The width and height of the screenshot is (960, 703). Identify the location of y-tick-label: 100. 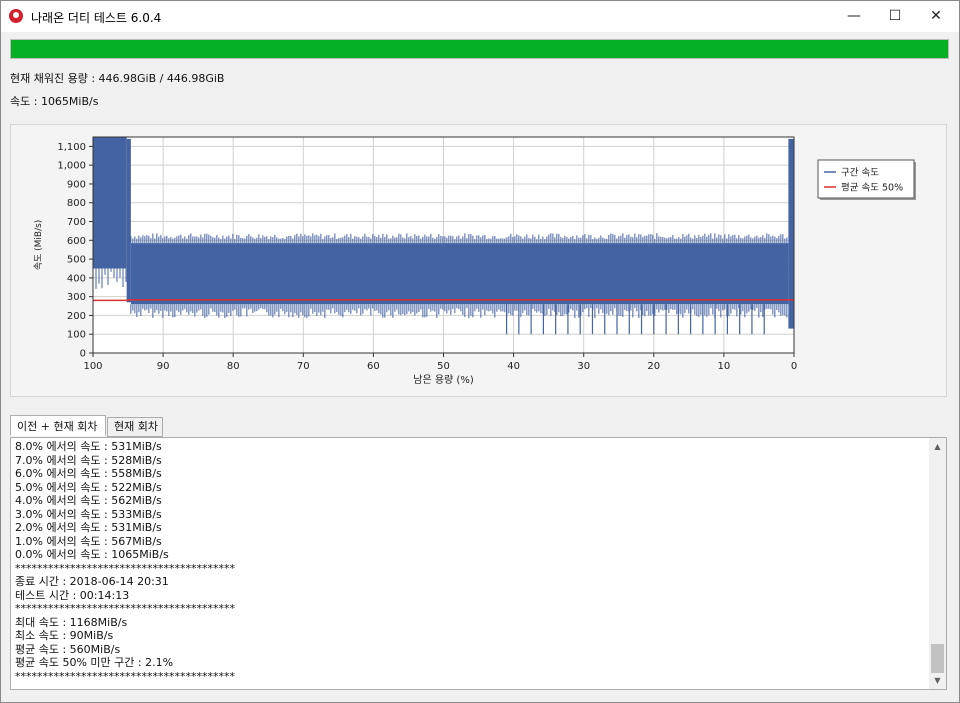
(76, 335).